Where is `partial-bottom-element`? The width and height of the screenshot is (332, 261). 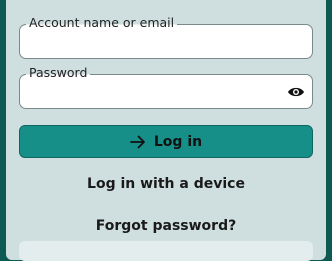
partial-bottom-element is located at coordinates (166, 251).